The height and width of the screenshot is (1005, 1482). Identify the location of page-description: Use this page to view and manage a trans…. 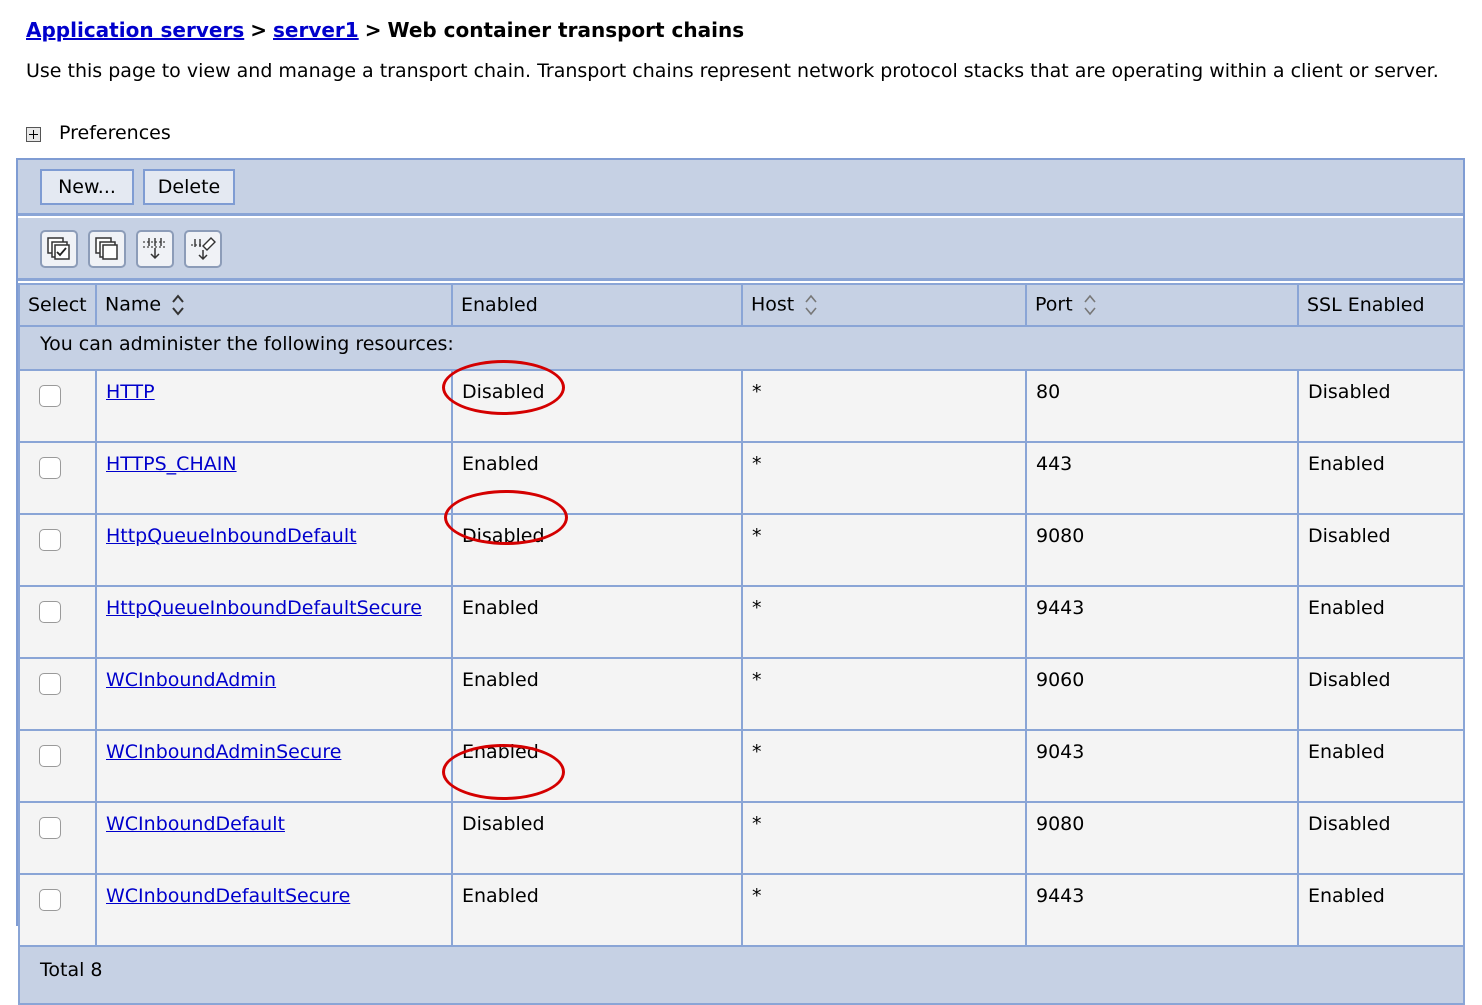
(732, 71).